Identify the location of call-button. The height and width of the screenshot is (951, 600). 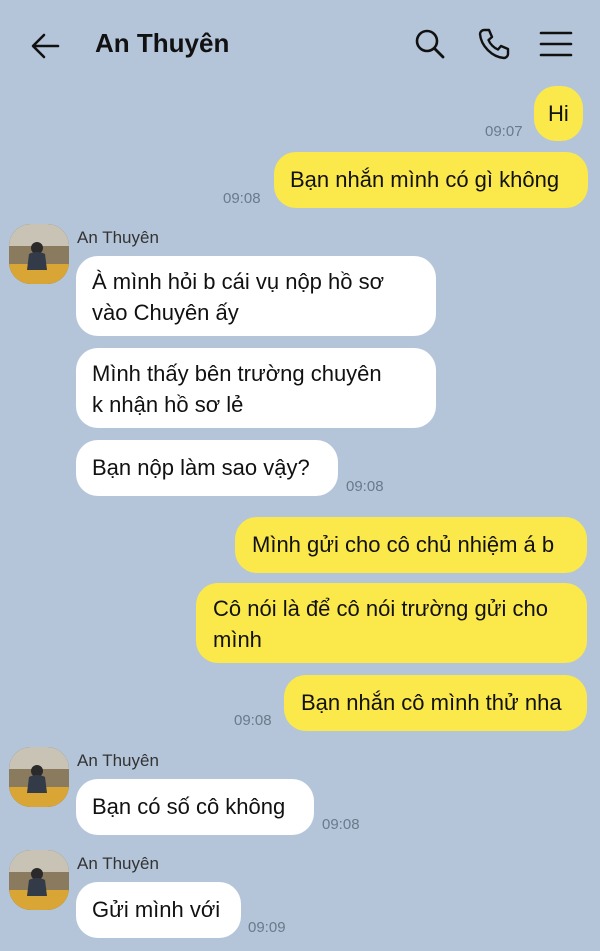
(494, 44).